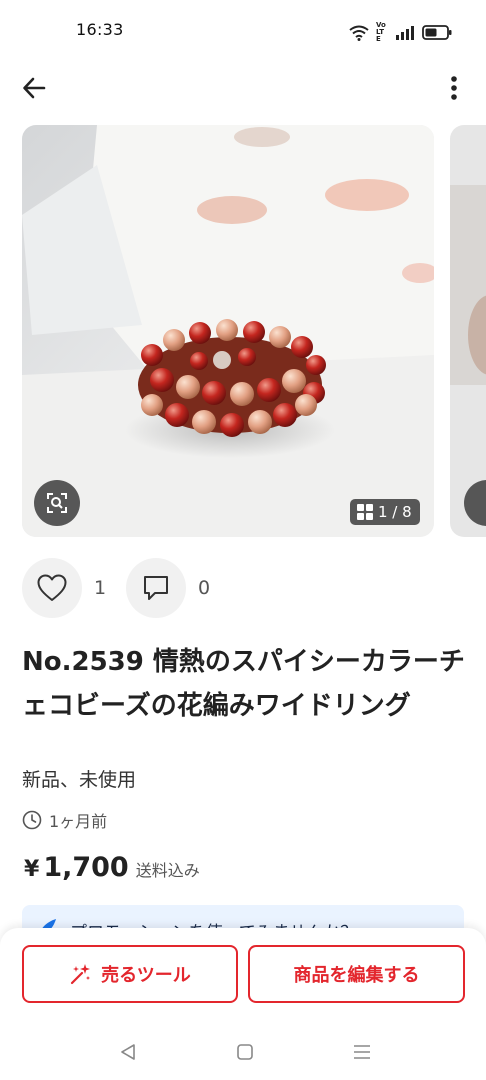 The width and height of the screenshot is (486, 1080). I want to click on like-count: 1, so click(100, 588).